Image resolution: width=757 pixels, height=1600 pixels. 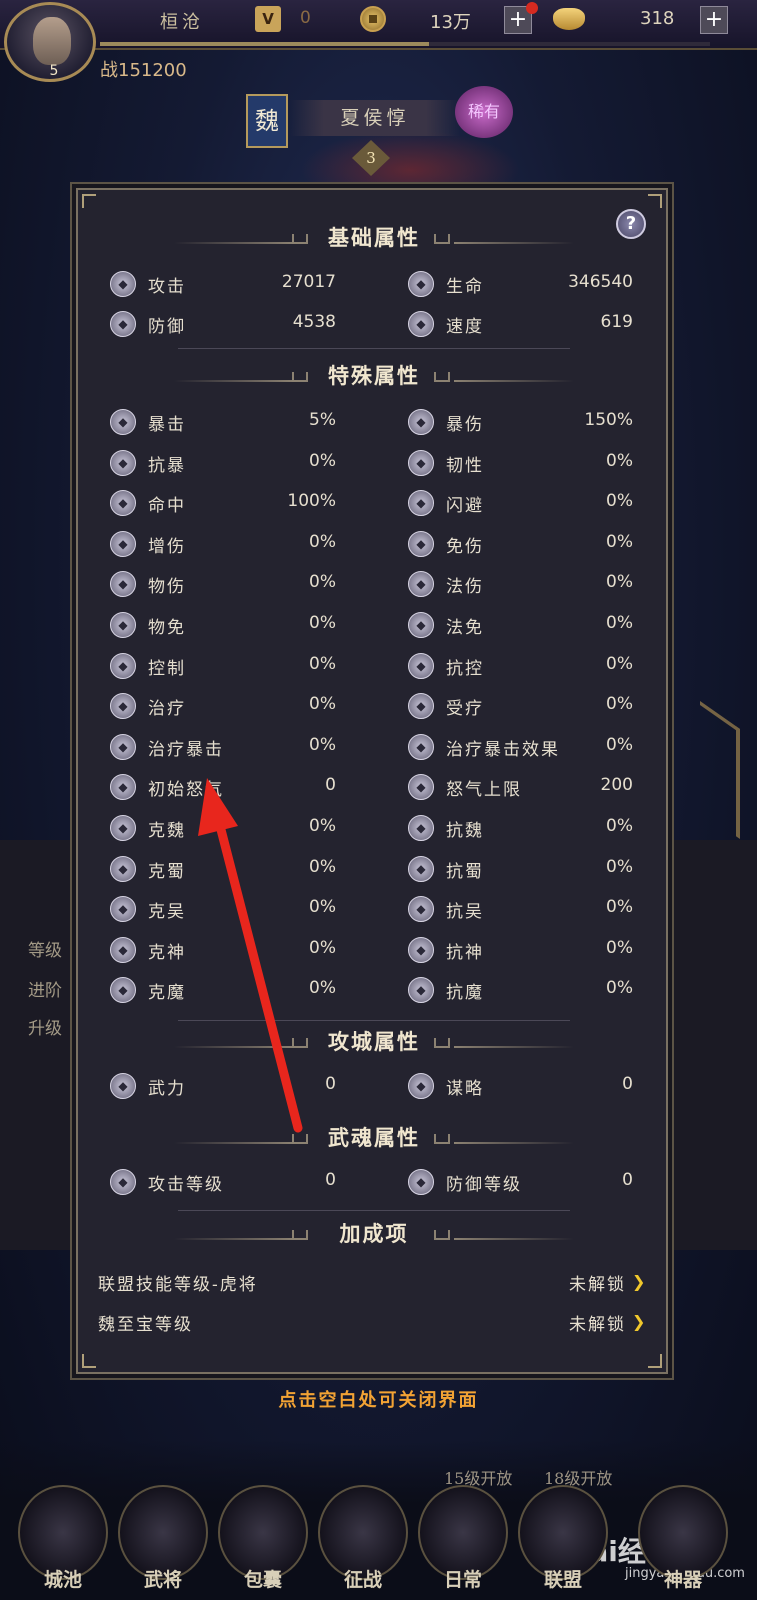 What do you see at coordinates (262, 1580) in the screenshot?
I see `nav-label: 包囊` at bounding box center [262, 1580].